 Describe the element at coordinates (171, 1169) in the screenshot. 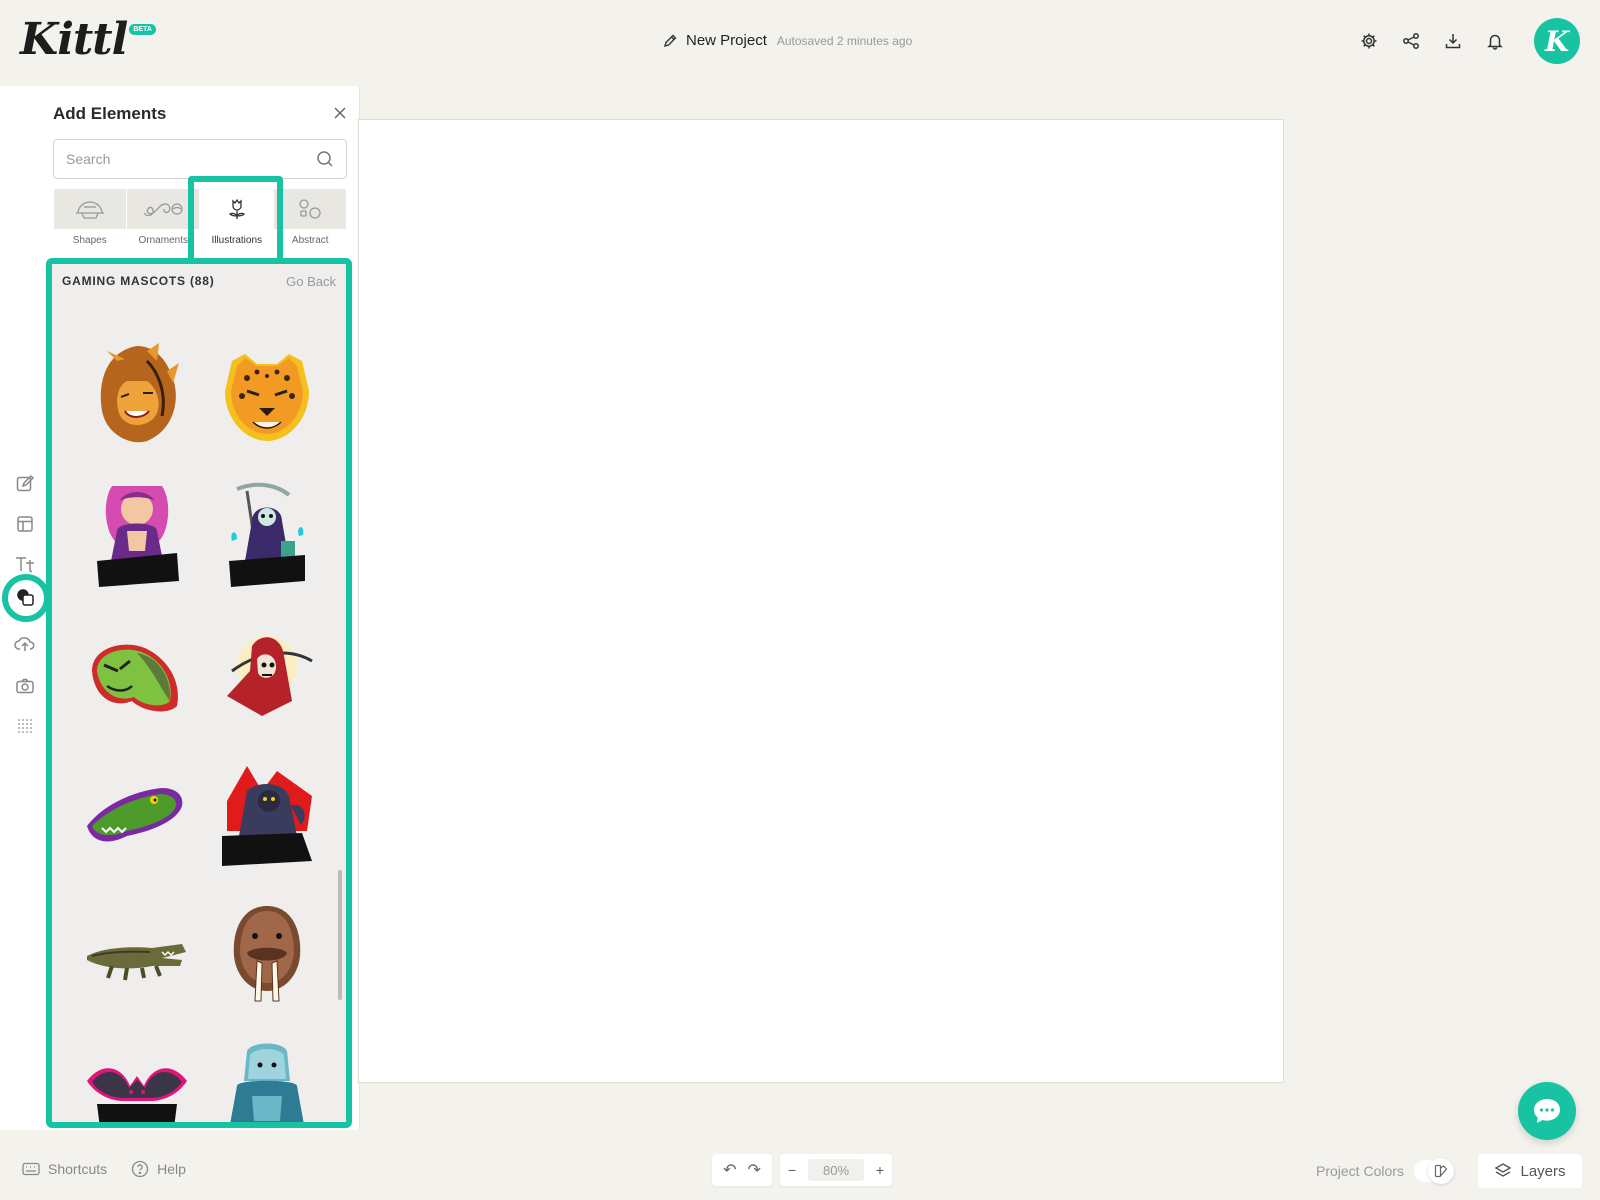

I see `help-label: Help` at that location.